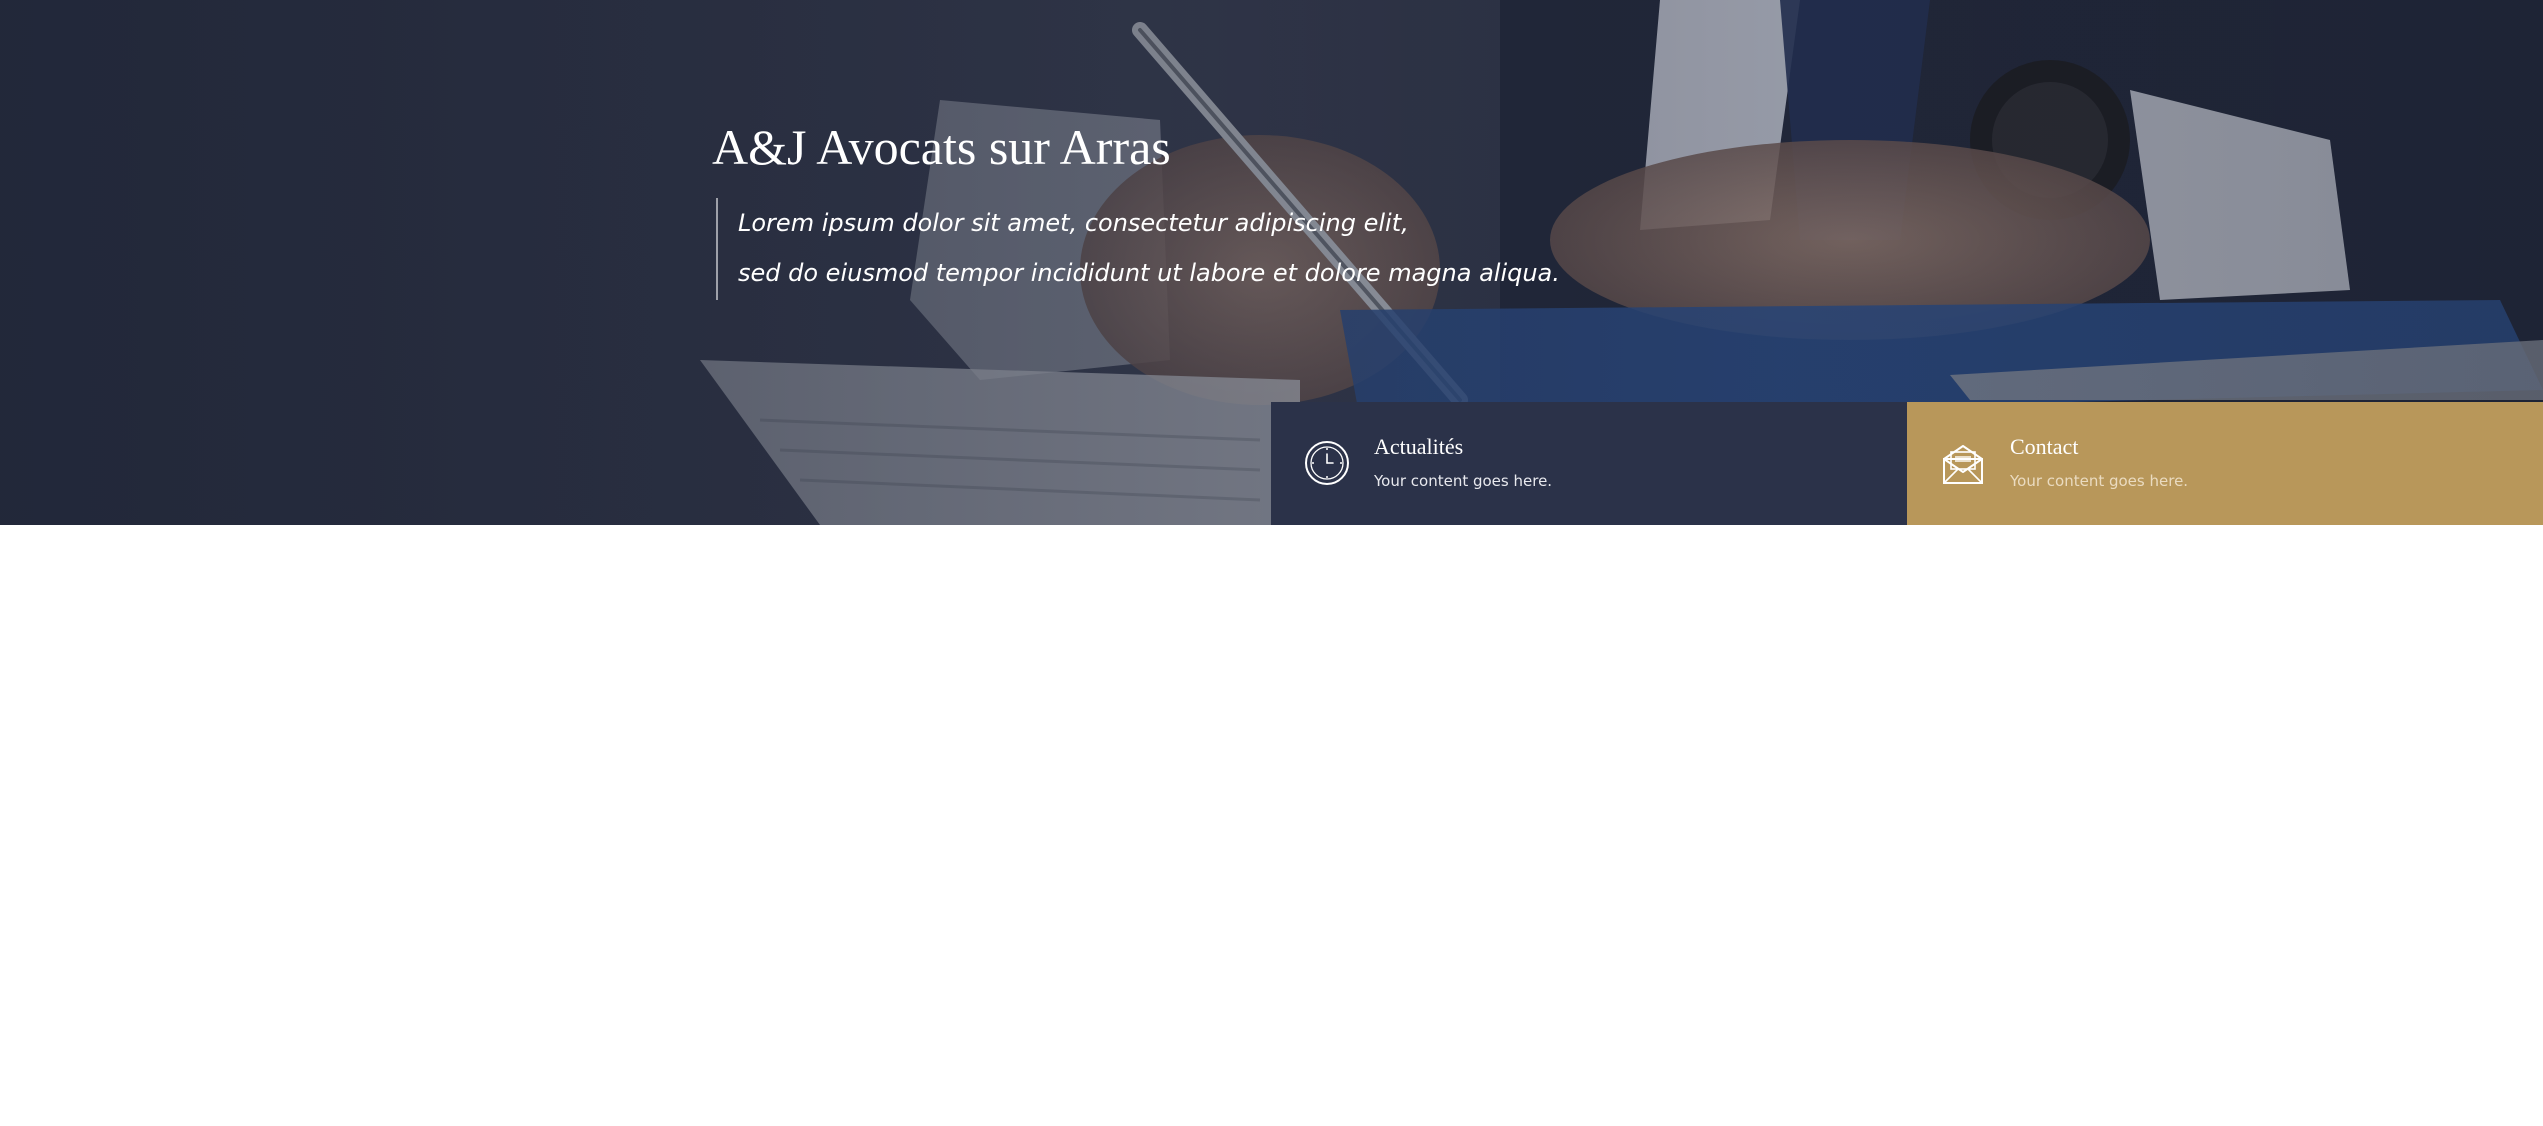 This screenshot has width=2543, height=1126. Describe the element at coordinates (2044, 446) in the screenshot. I see `info-box-title: Contact` at that location.